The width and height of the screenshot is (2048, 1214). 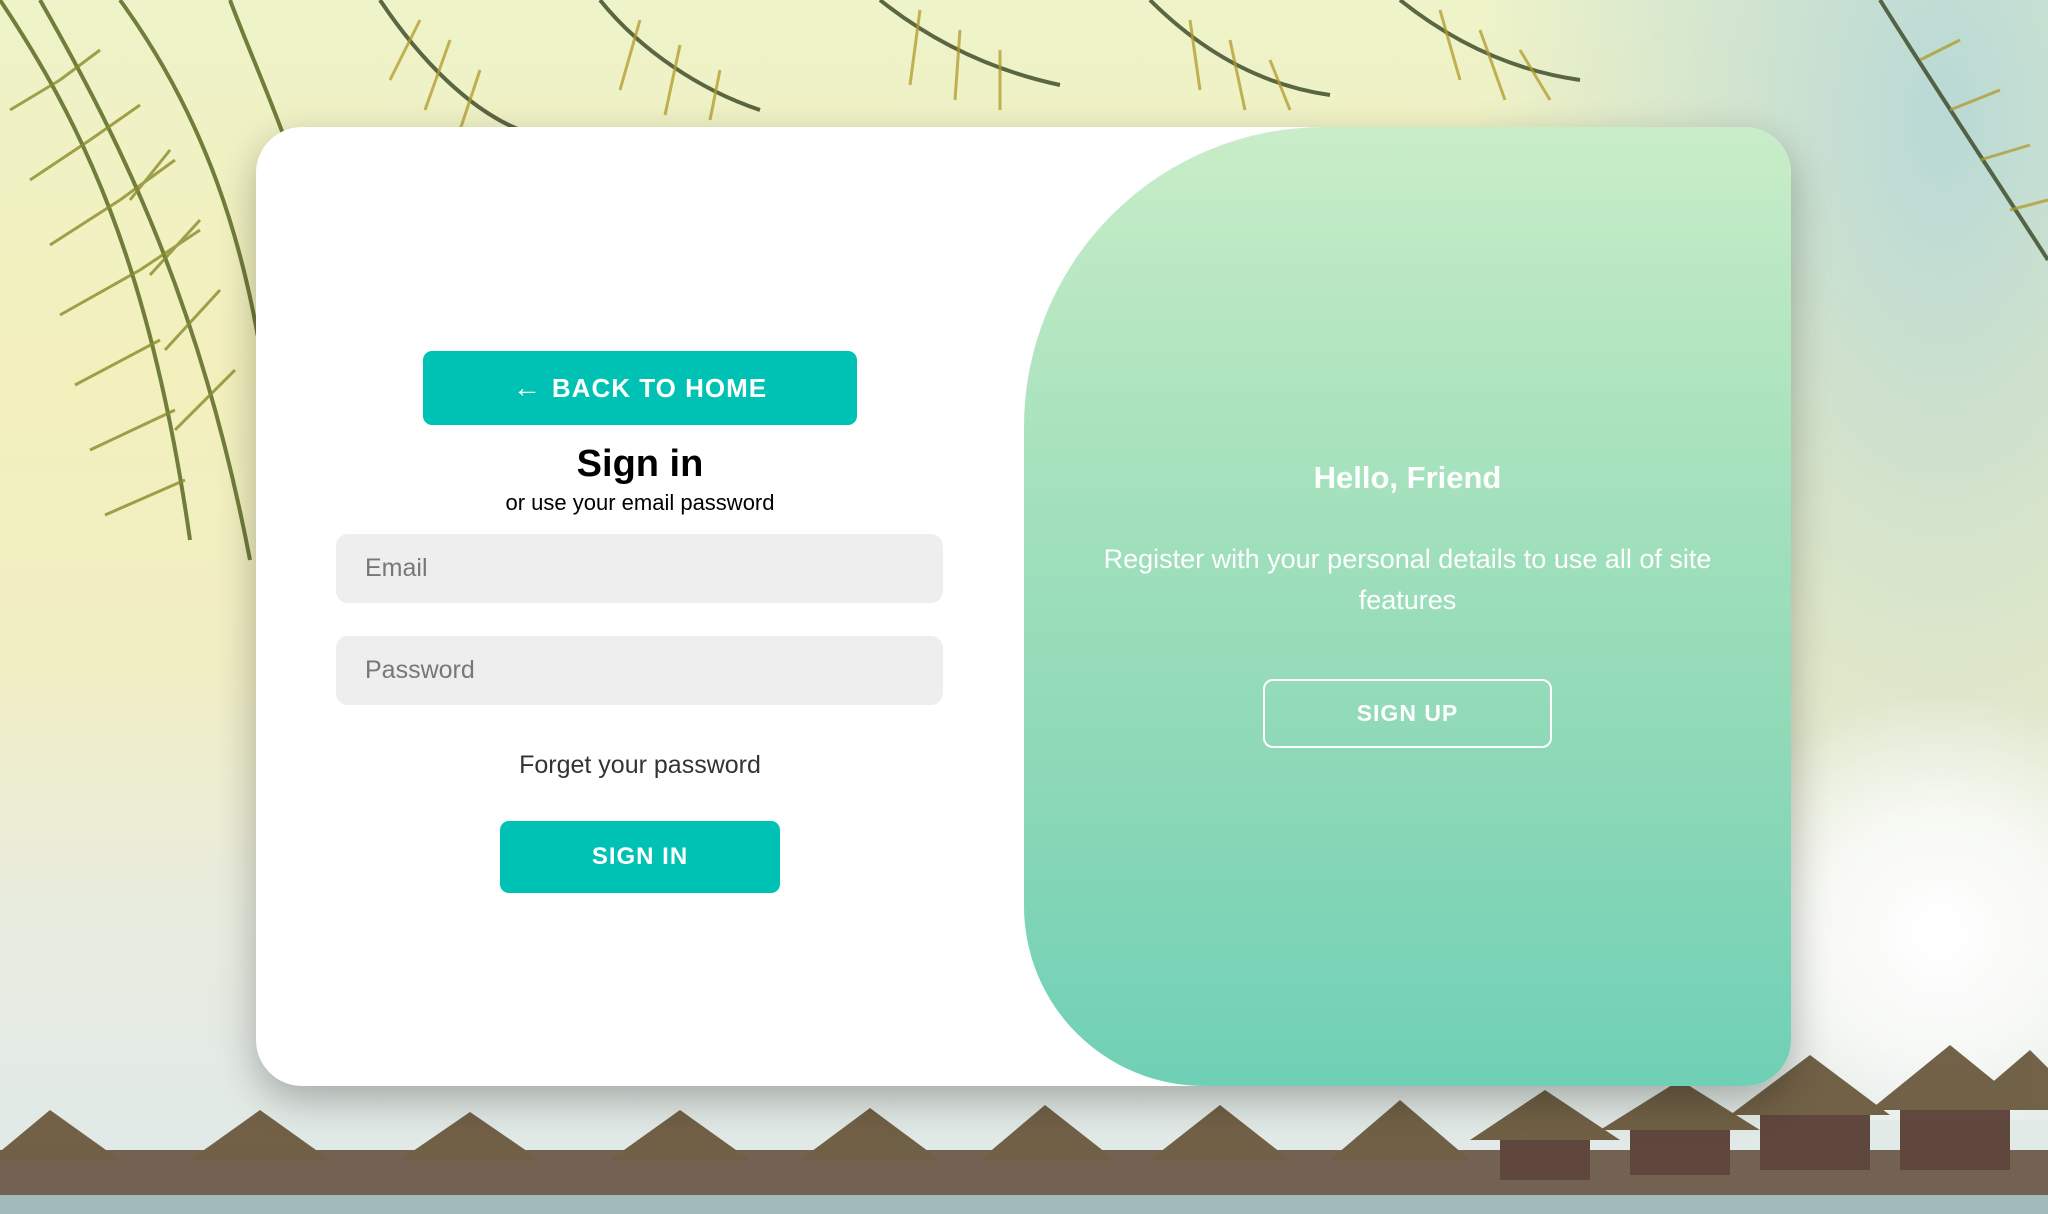 What do you see at coordinates (640, 765) in the screenshot?
I see `forgot-password-link: Forget your password` at bounding box center [640, 765].